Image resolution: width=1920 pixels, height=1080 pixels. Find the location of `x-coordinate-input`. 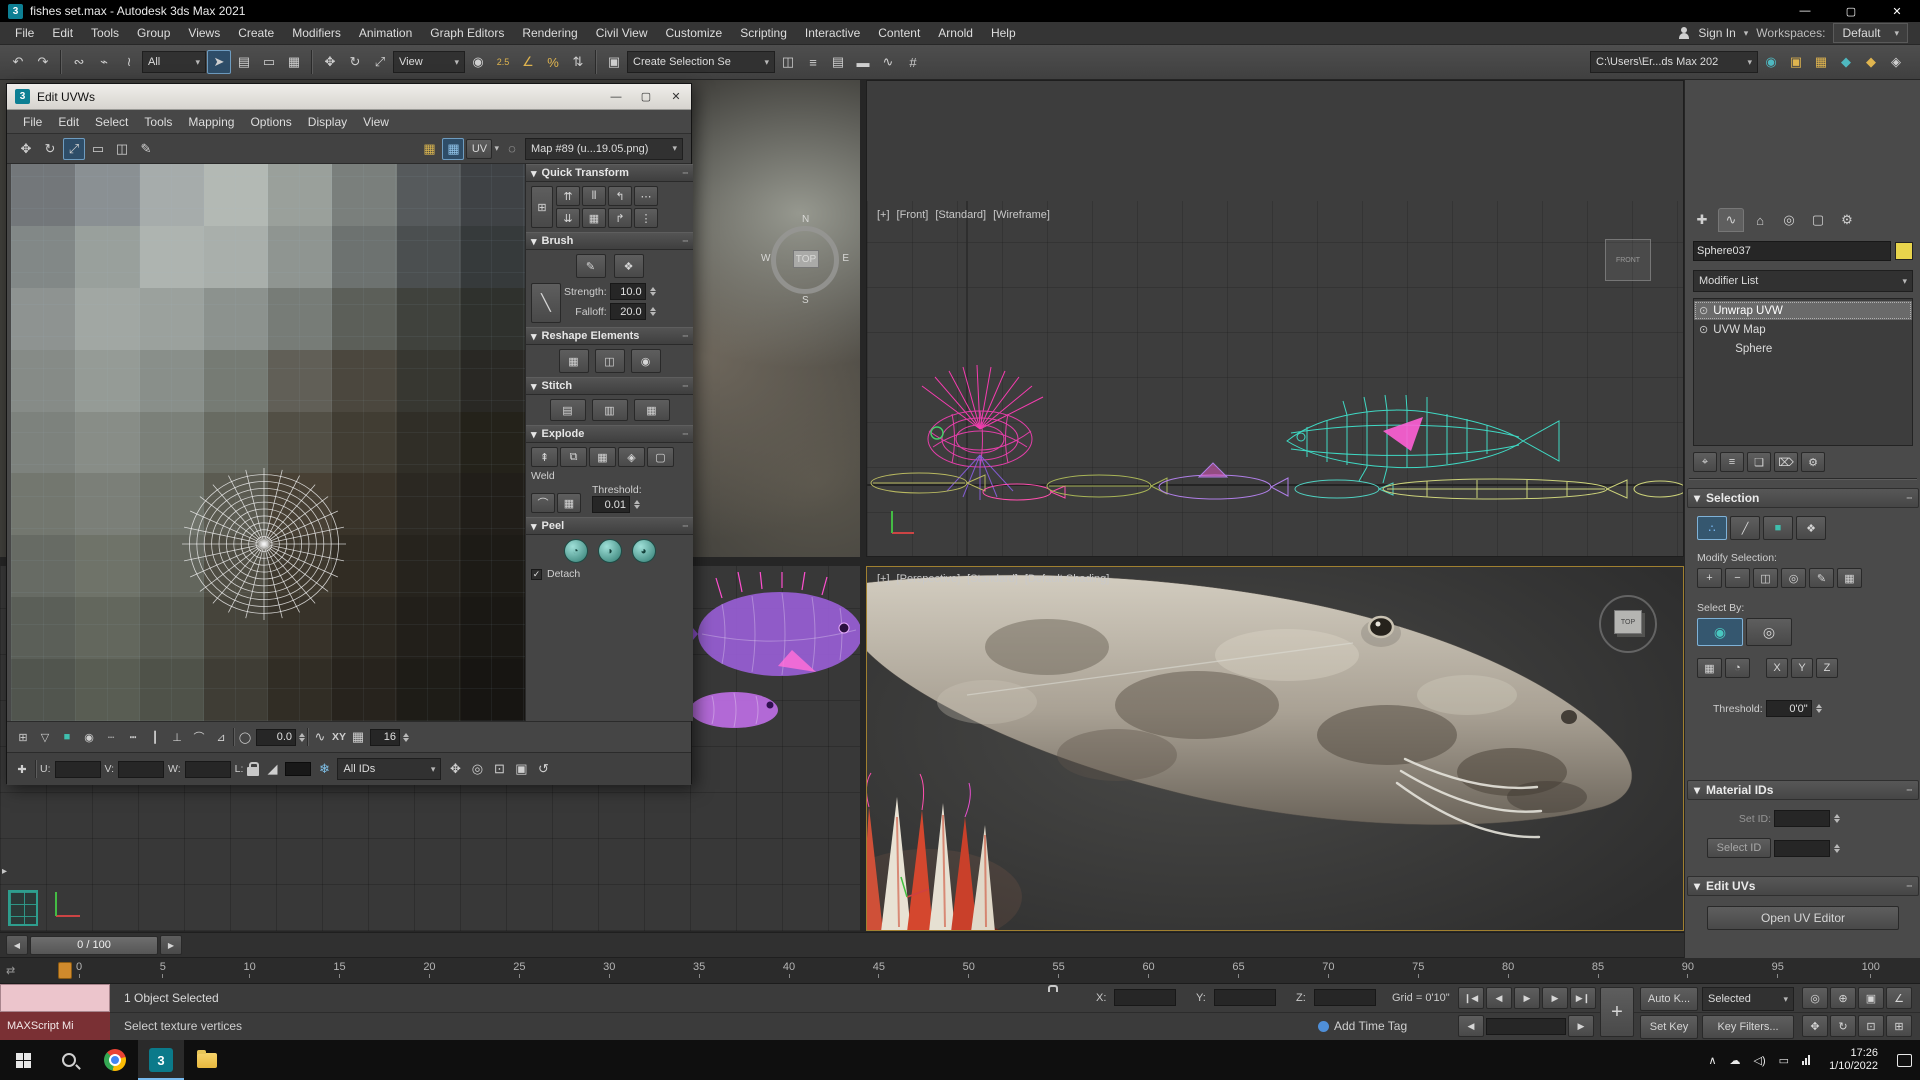

x-coordinate-input is located at coordinates (1145, 997).